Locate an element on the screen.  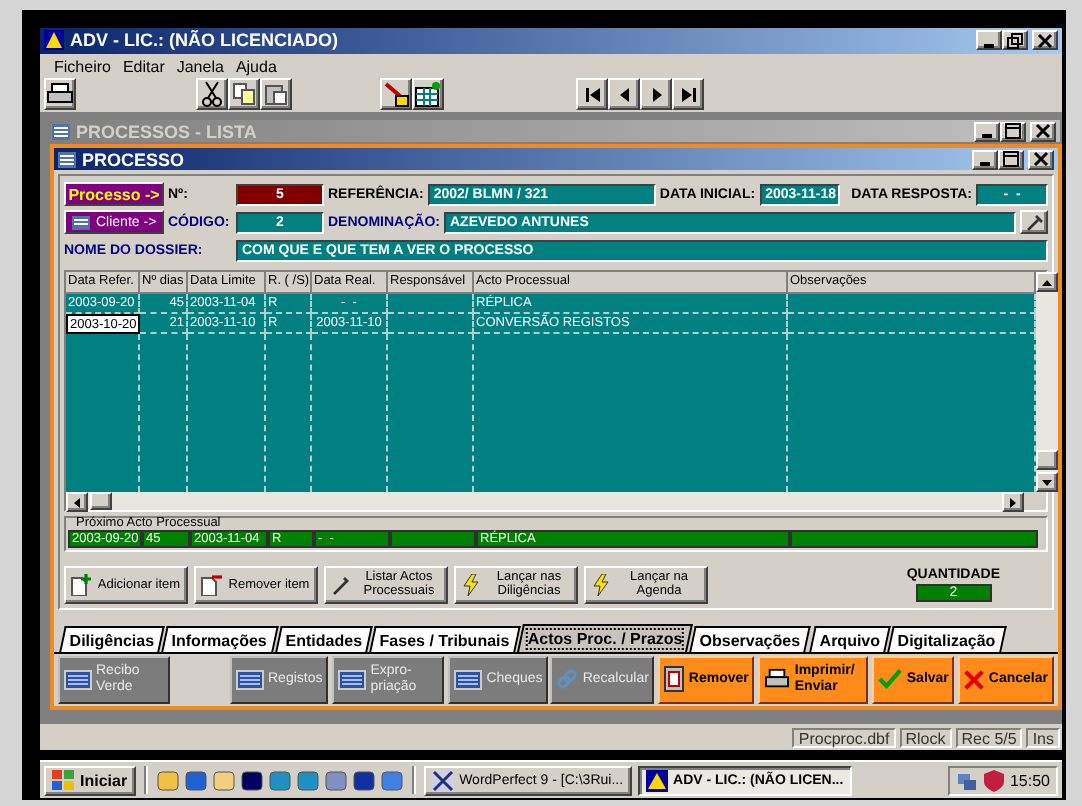
menu-item: Janela is located at coordinates (200, 67).